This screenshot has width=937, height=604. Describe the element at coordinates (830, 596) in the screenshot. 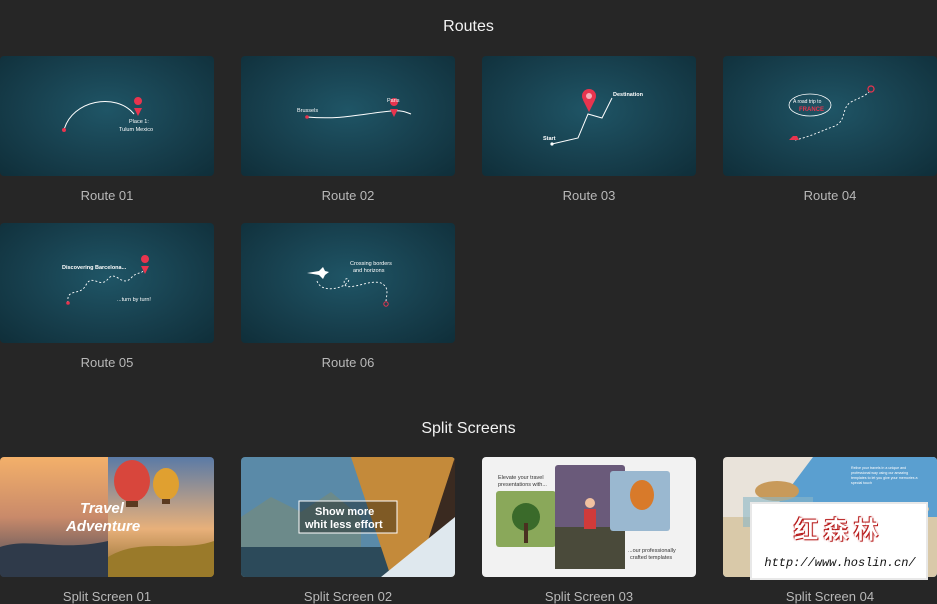

I see `split-label: Split Screen 04` at that location.